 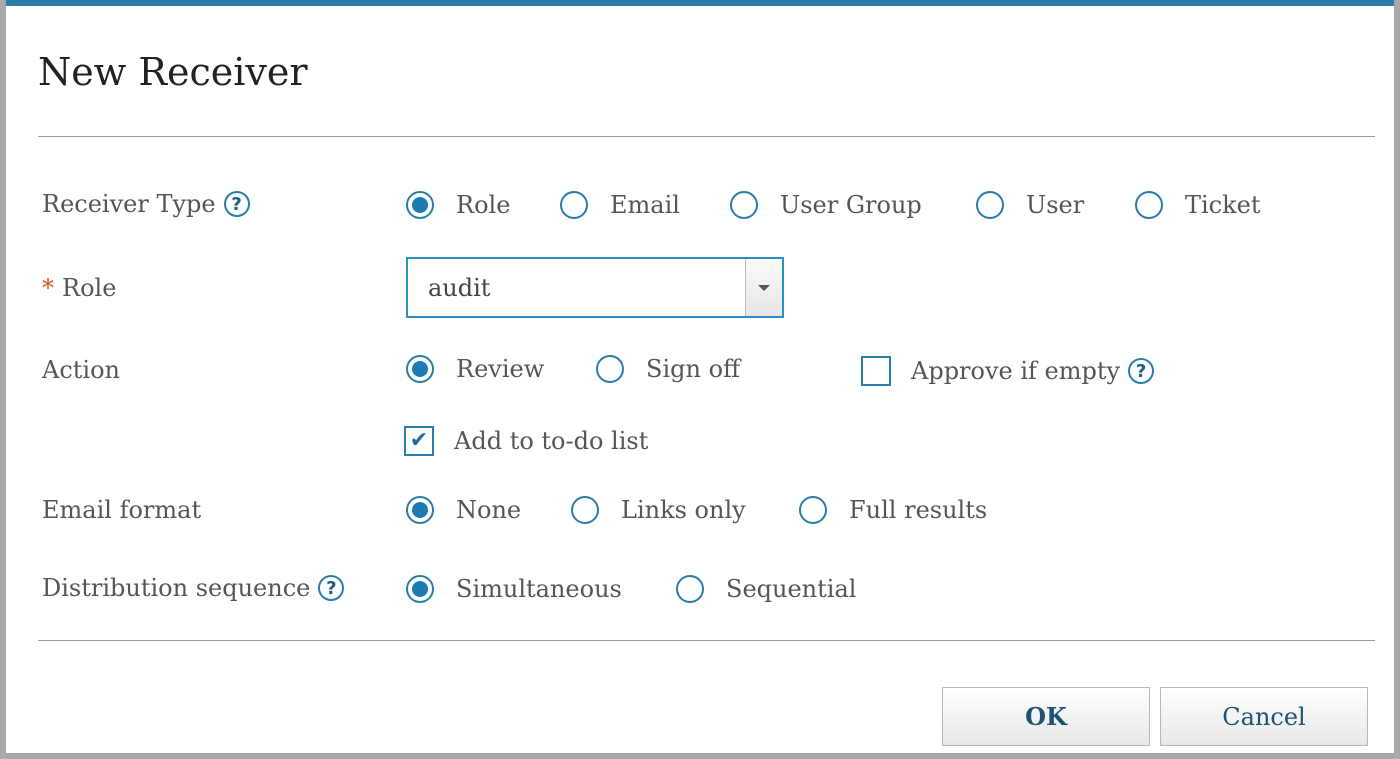 I want to click on option-label: None, so click(x=489, y=510).